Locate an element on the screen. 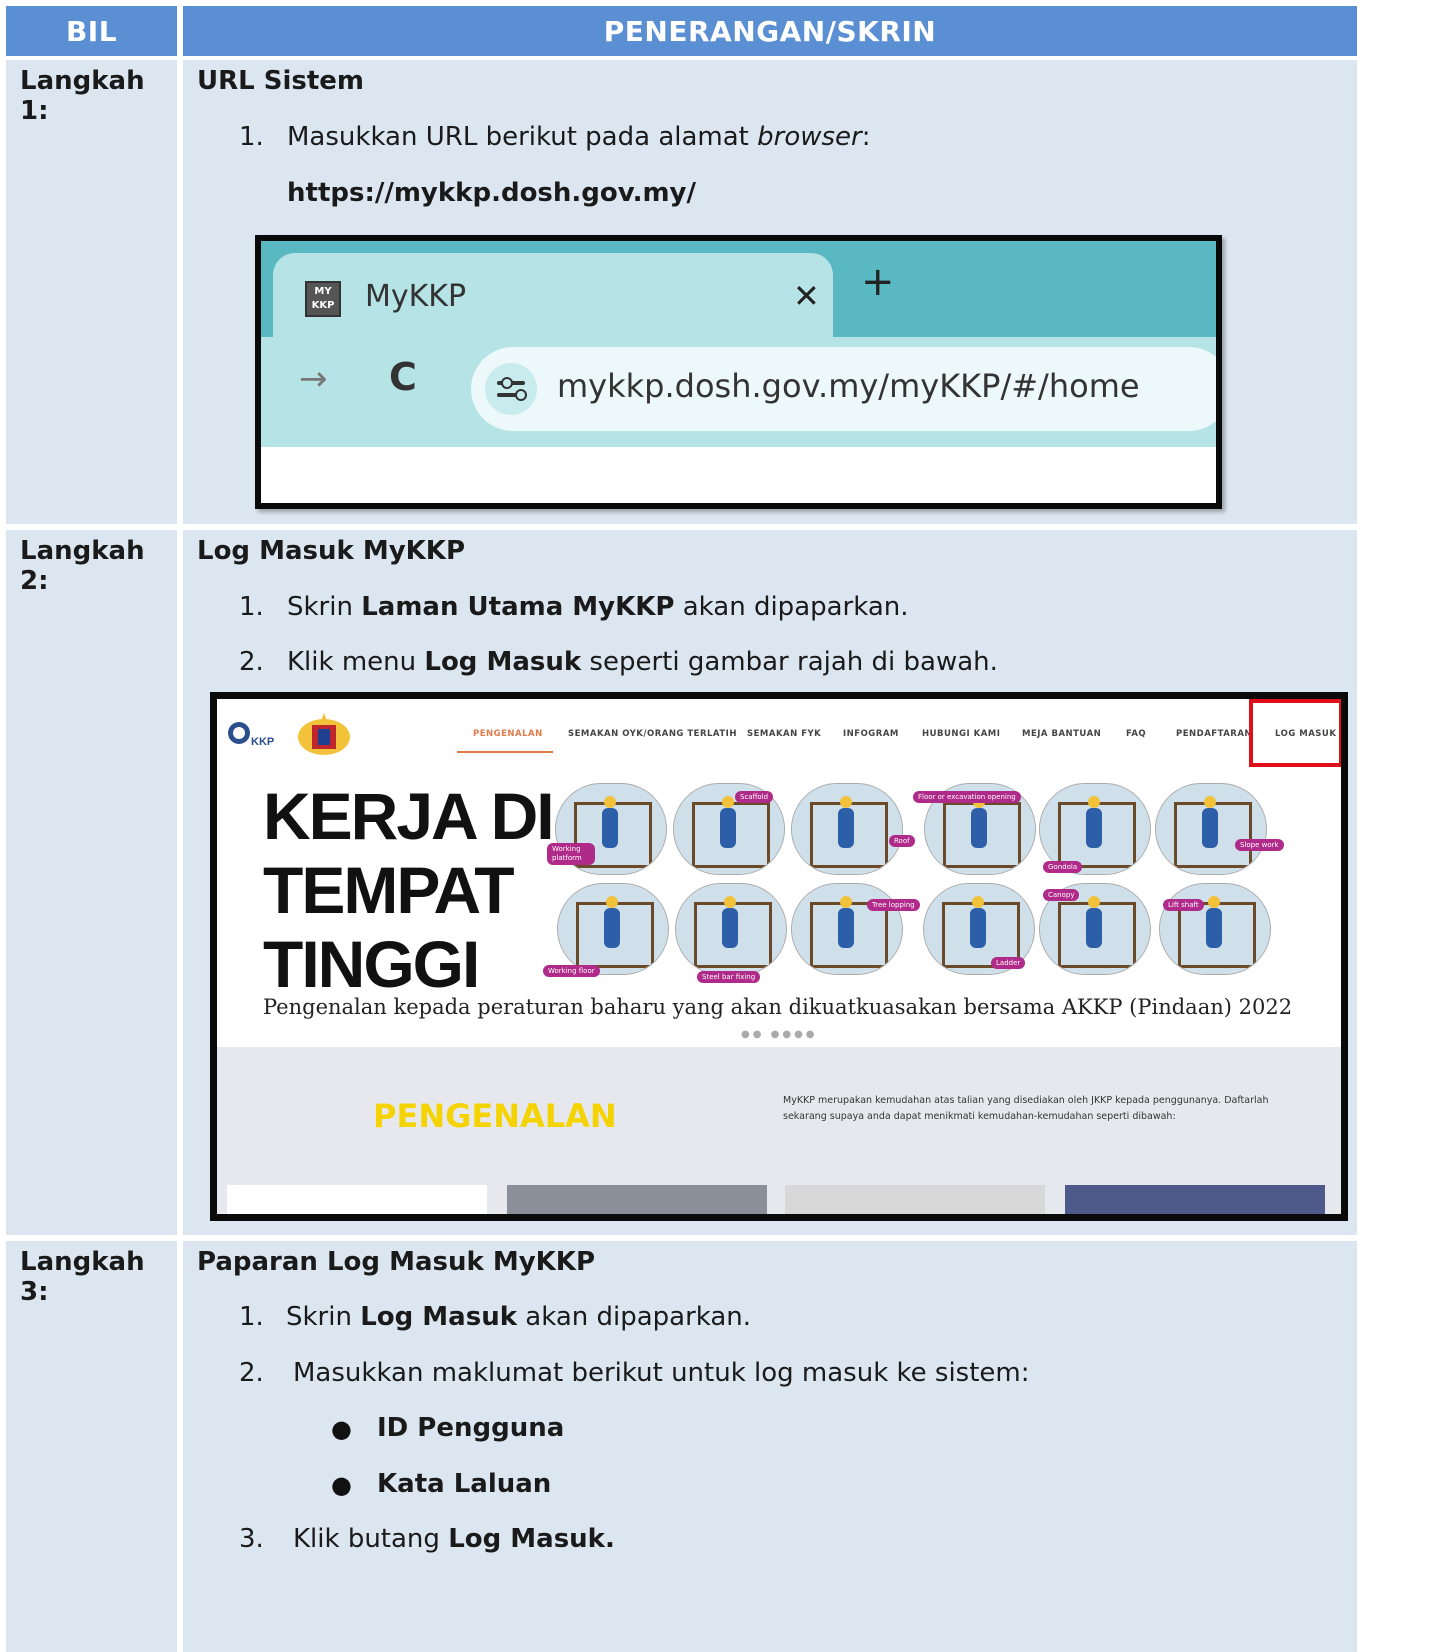  step1-item1-text-b: : is located at coordinates (866, 137).